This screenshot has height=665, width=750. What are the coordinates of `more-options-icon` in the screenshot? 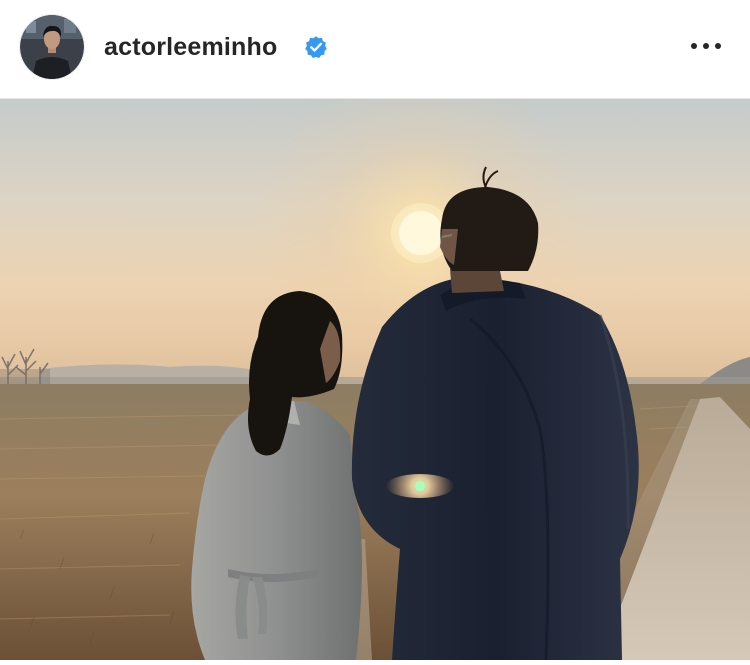 It's located at (706, 46).